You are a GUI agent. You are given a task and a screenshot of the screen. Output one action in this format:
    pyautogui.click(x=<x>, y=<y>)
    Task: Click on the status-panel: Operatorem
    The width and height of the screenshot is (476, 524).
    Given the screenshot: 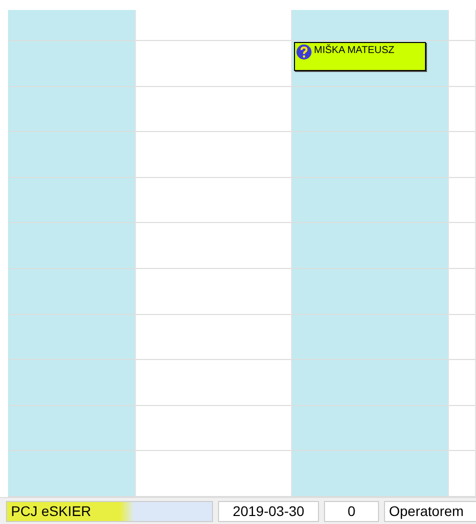 What is the action you would take?
    pyautogui.click(x=430, y=511)
    